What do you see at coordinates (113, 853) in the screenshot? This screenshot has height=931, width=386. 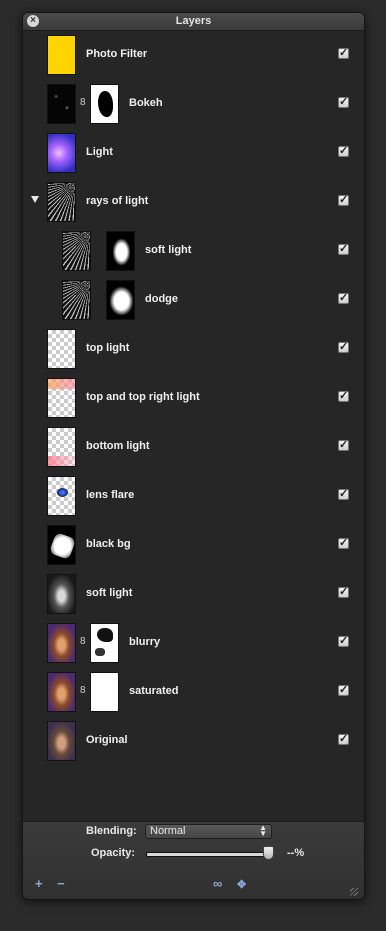 I see `opacity-label: Opacity:` at bounding box center [113, 853].